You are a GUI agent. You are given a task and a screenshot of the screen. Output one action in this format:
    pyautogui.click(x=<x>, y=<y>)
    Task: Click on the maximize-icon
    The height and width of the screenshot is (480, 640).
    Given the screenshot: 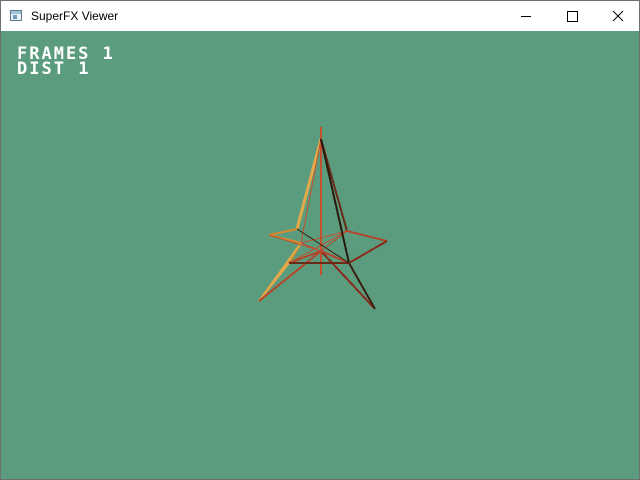 What is the action you would take?
    pyautogui.click(x=572, y=16)
    